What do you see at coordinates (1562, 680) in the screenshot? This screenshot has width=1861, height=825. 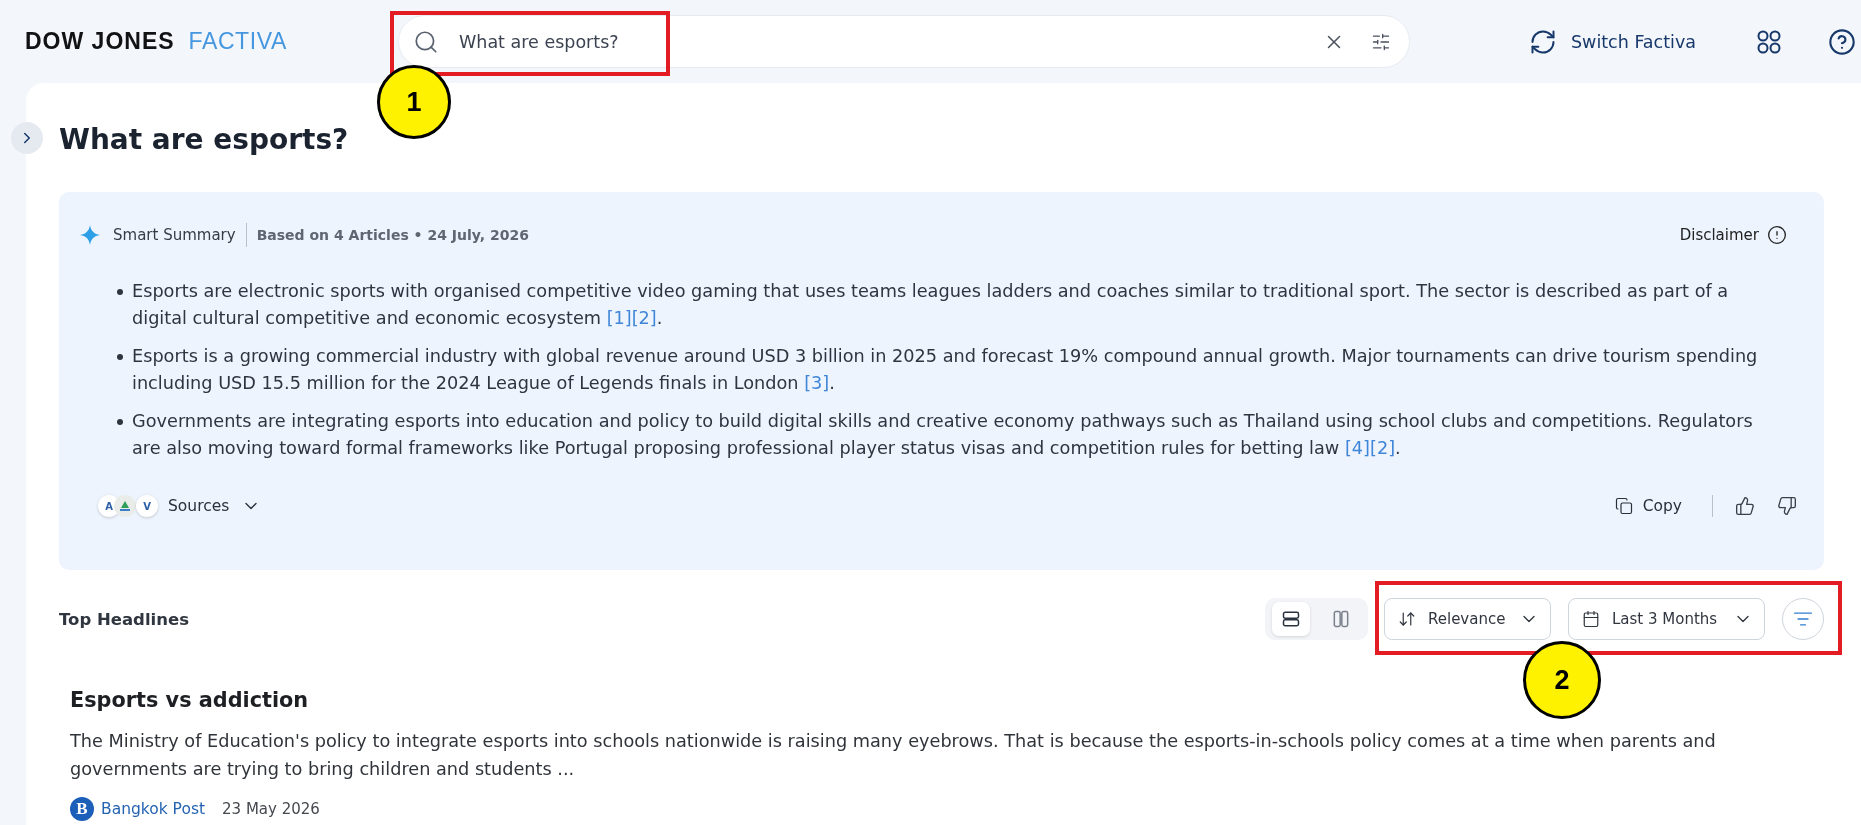 I see `callout-badge: 2` at bounding box center [1562, 680].